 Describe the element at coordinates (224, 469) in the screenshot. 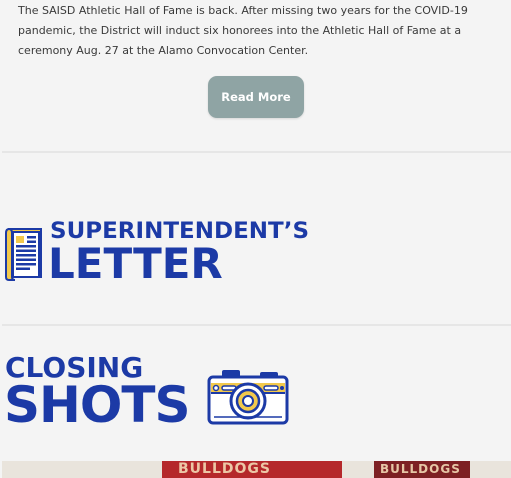

I see `banner-left-text: BULLDOGS` at that location.